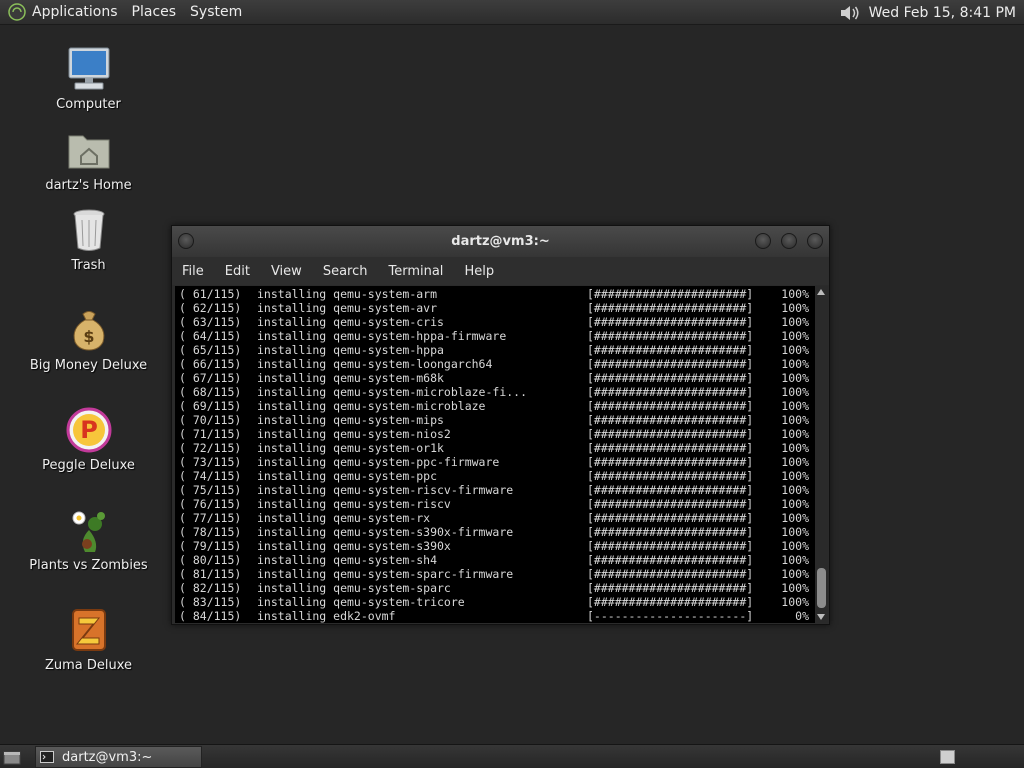  What do you see at coordinates (382, 336) in the screenshot?
I see `line-text: installing qemu-system-hppa-firmware` at bounding box center [382, 336].